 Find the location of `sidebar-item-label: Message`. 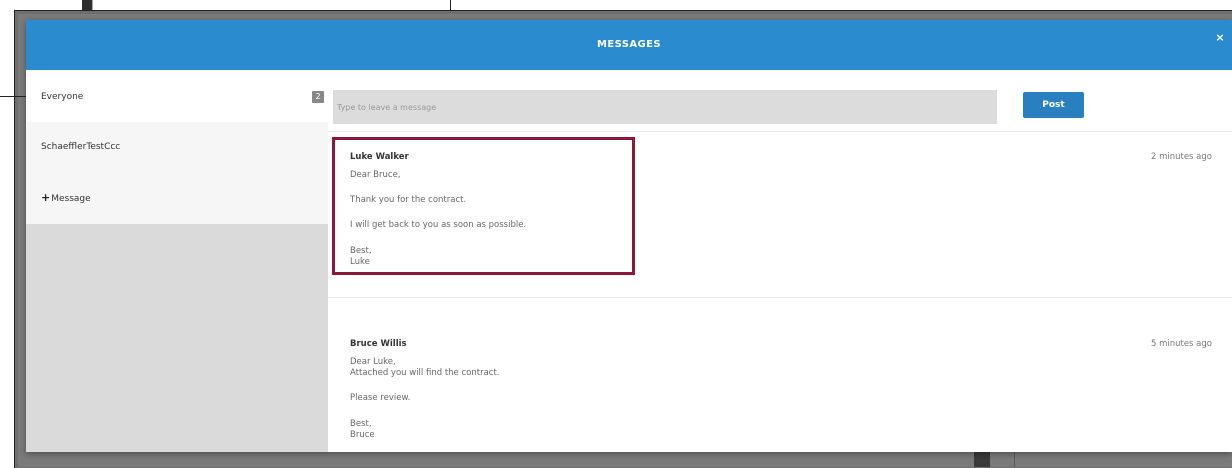

sidebar-item-label: Message is located at coordinates (71, 199).